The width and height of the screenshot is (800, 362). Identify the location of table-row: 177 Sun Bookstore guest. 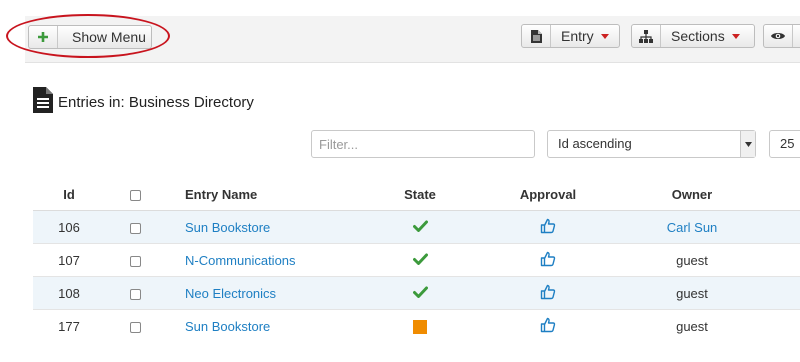
(416, 325).